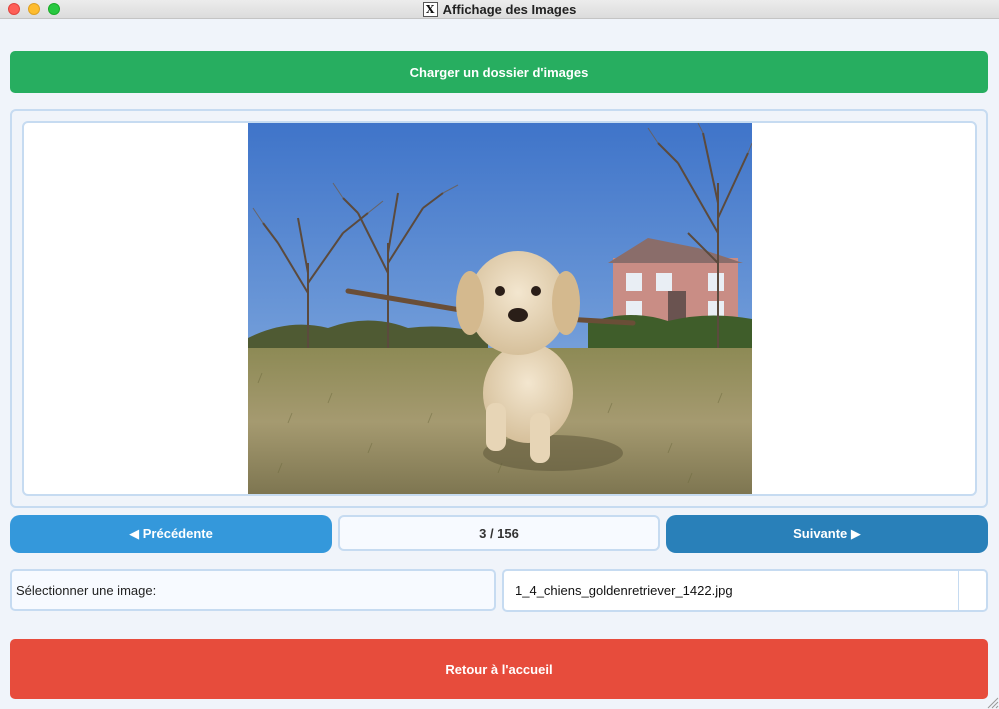  What do you see at coordinates (499, 669) in the screenshot?
I see `back-home-button: Retour à l'accueil` at bounding box center [499, 669].